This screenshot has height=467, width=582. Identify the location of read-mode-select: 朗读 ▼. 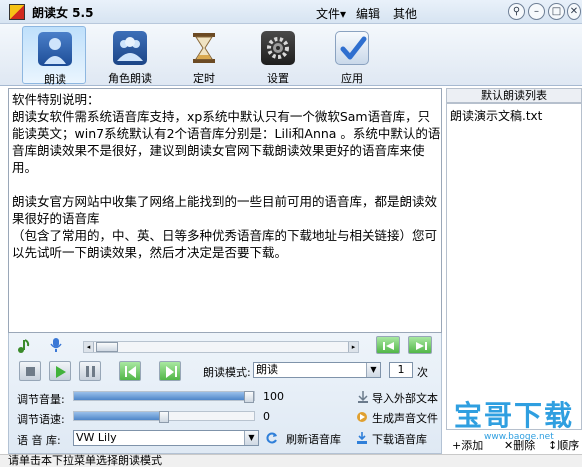
(317, 370).